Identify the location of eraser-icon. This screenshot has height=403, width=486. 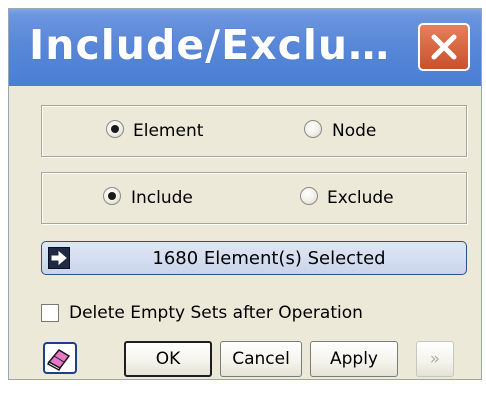
(59, 360).